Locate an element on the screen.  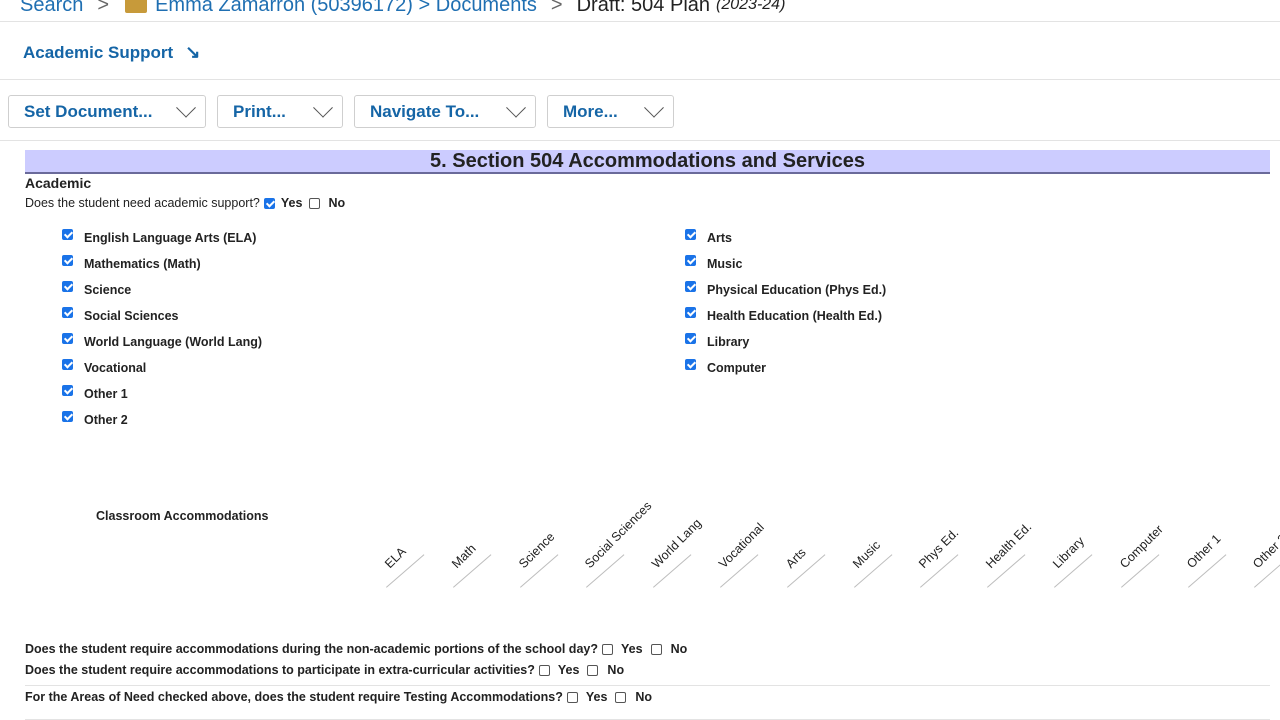
subject-label: World Language (World Lang) is located at coordinates (173, 342).